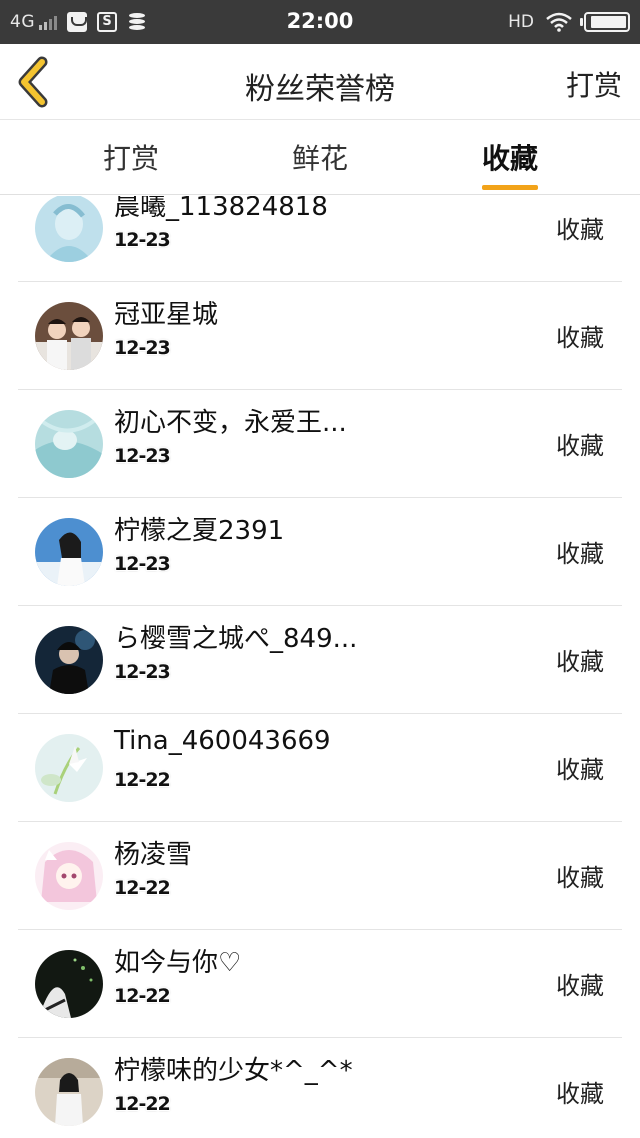 This screenshot has width=640, height=1138. What do you see at coordinates (233, 1071) in the screenshot?
I see `user-name: 柠檬味的少女*^_^*` at bounding box center [233, 1071].